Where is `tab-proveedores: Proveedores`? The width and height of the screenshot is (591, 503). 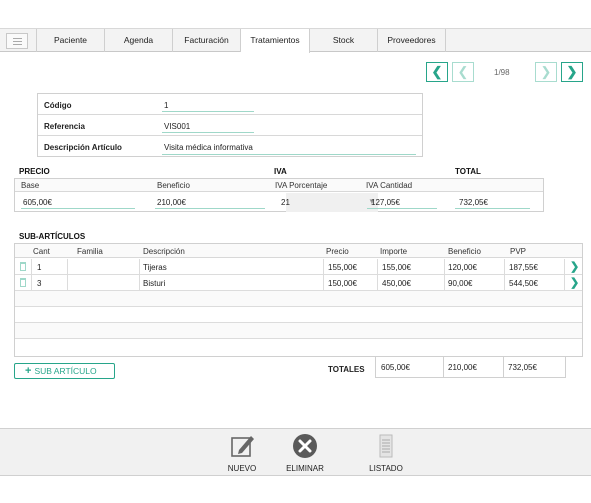 tab-proveedores: Proveedores is located at coordinates (412, 40).